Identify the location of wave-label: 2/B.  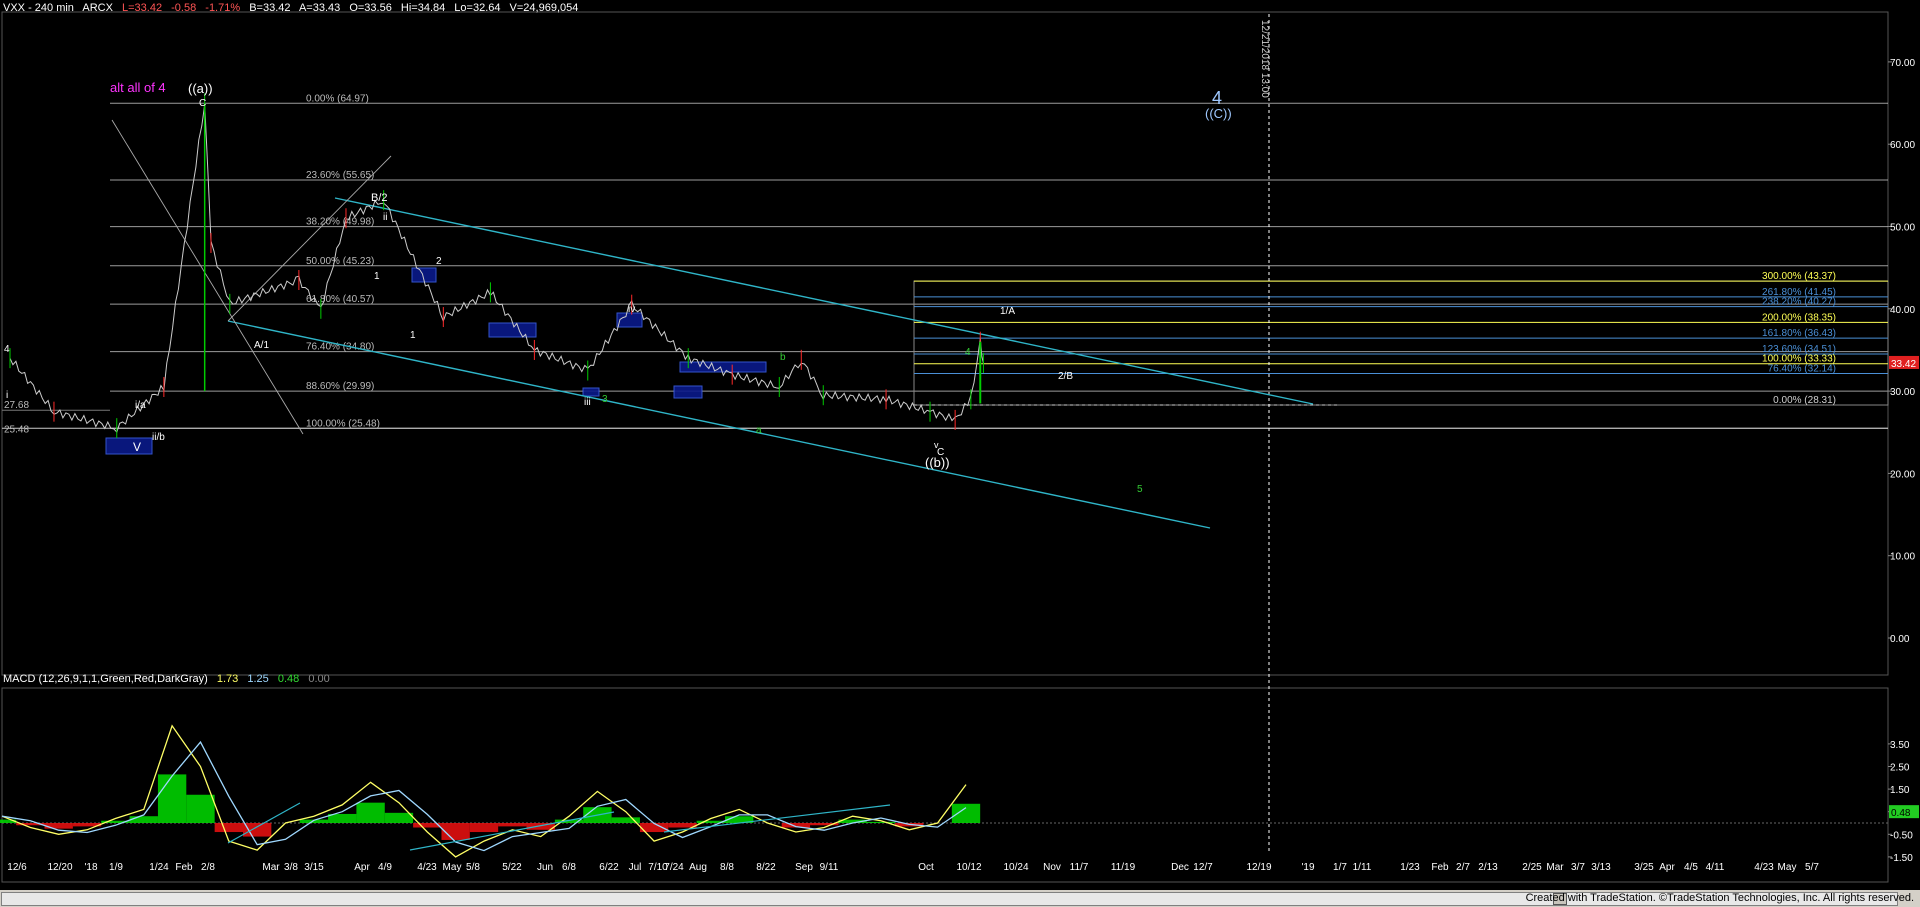
(1065, 376).